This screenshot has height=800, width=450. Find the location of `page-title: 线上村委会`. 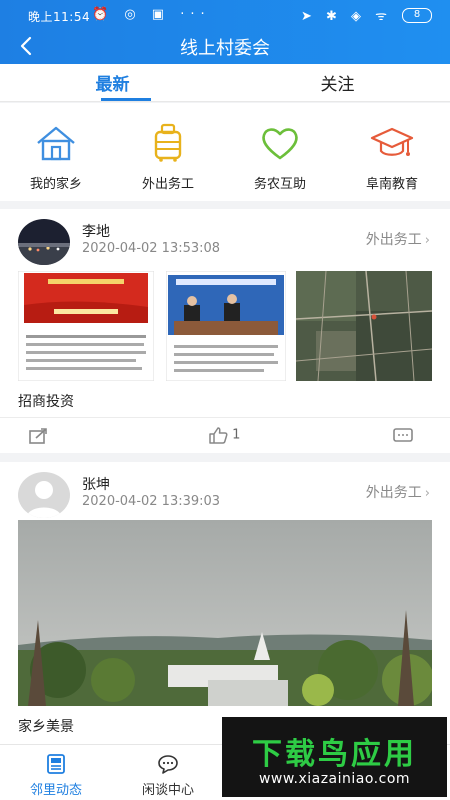

page-title: 线上村委会 is located at coordinates (225, 48).